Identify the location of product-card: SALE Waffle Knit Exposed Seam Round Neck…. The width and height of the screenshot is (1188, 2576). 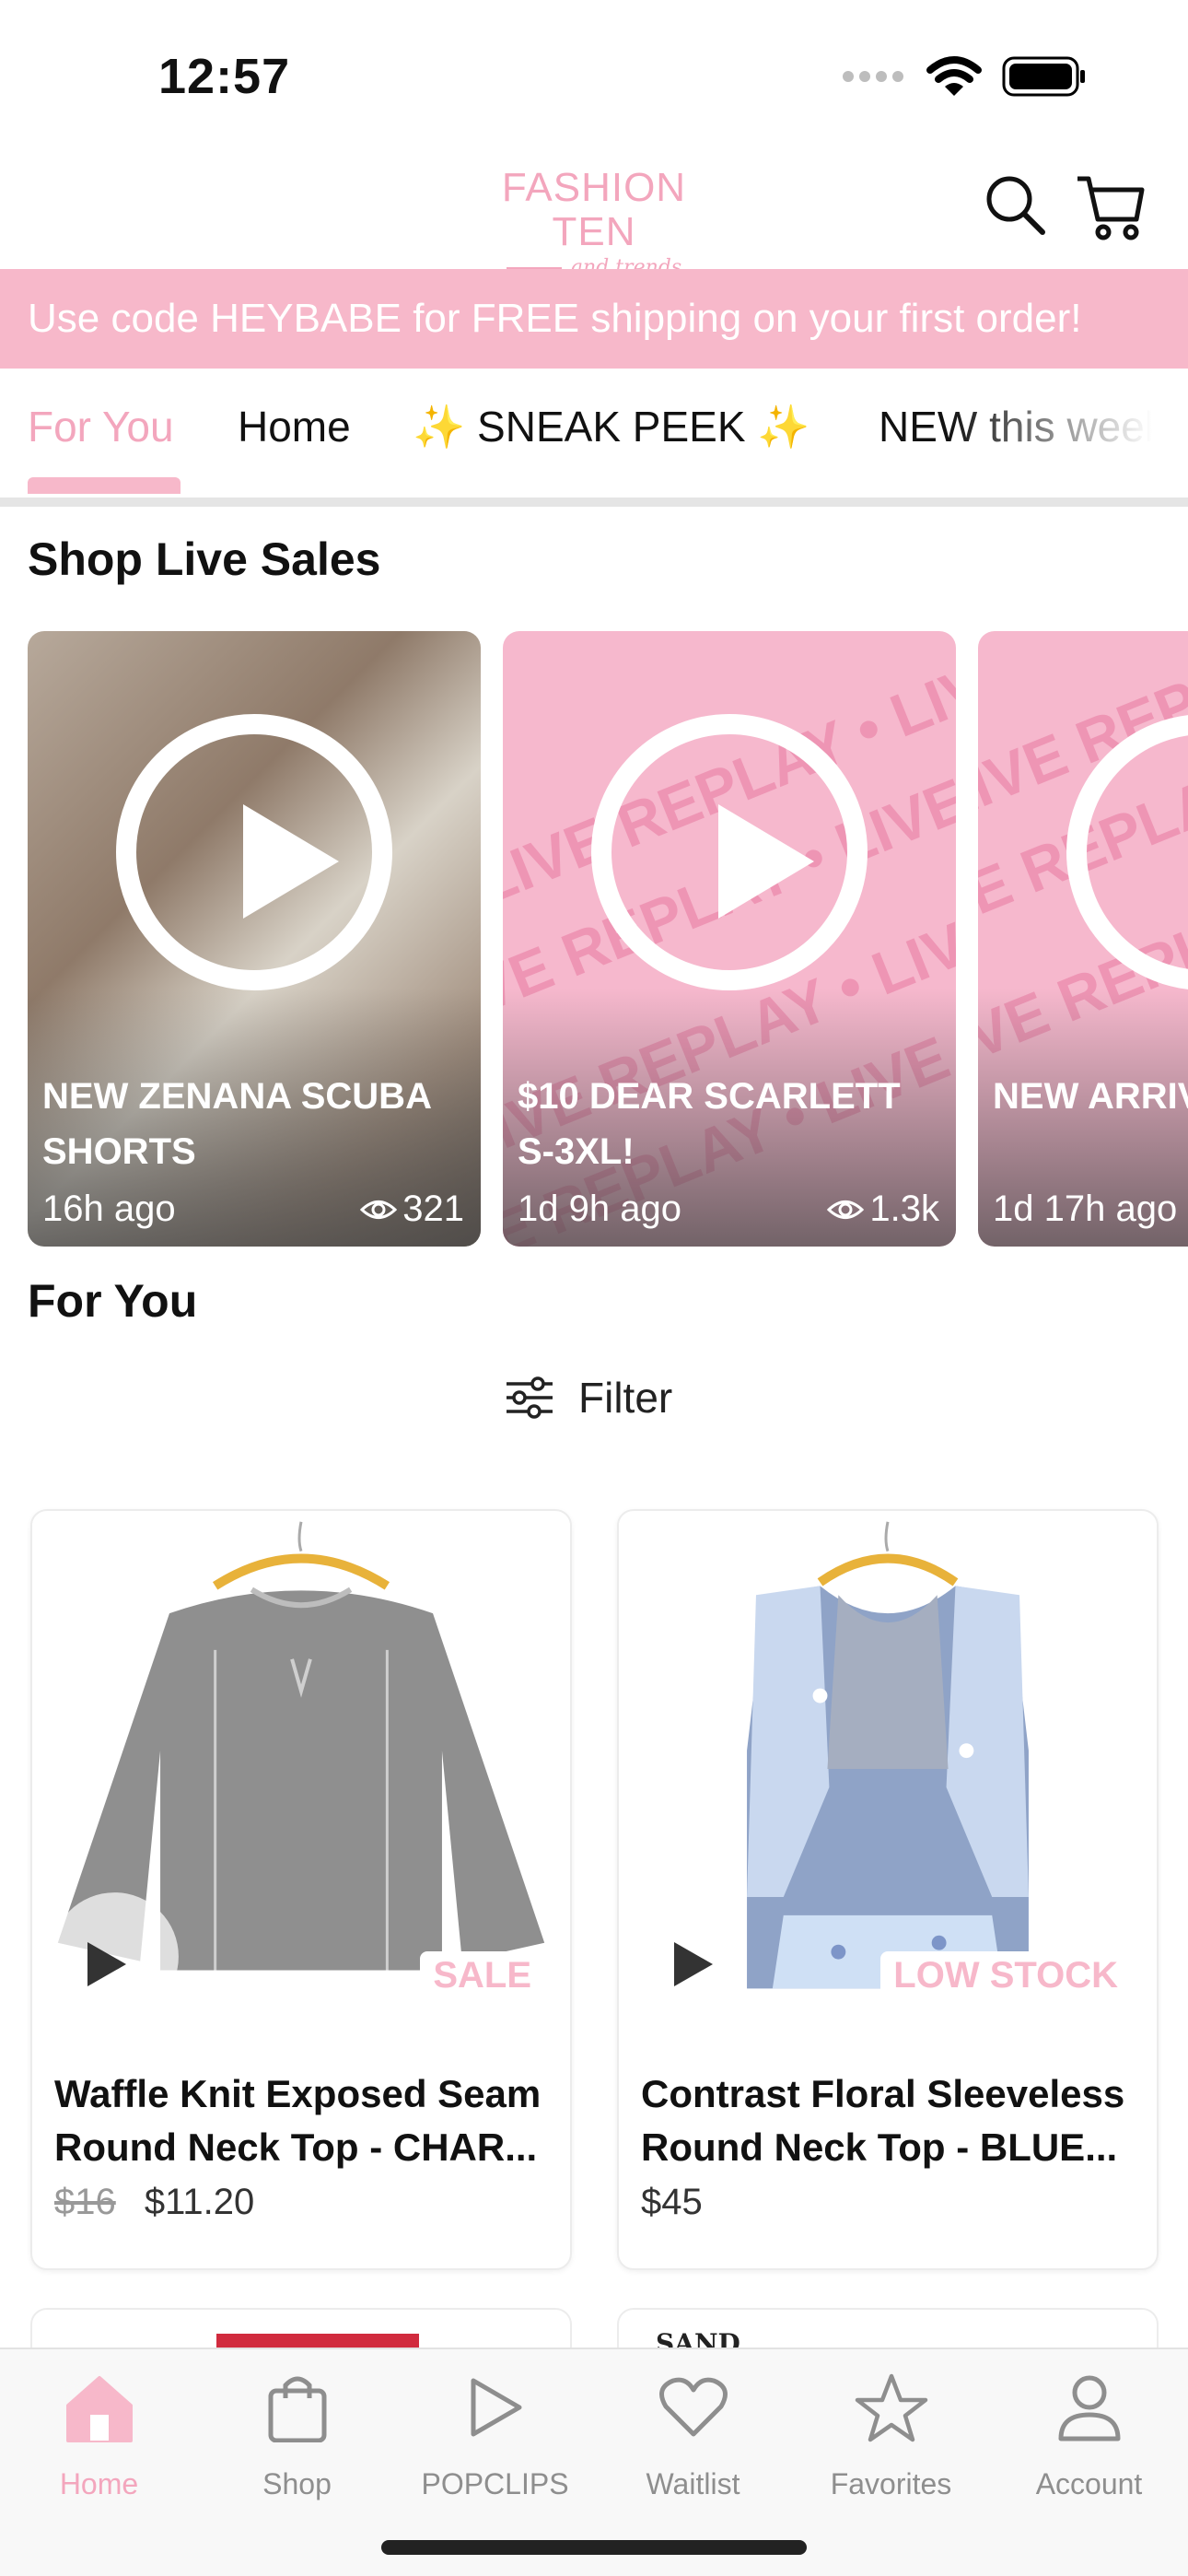
(301, 1890).